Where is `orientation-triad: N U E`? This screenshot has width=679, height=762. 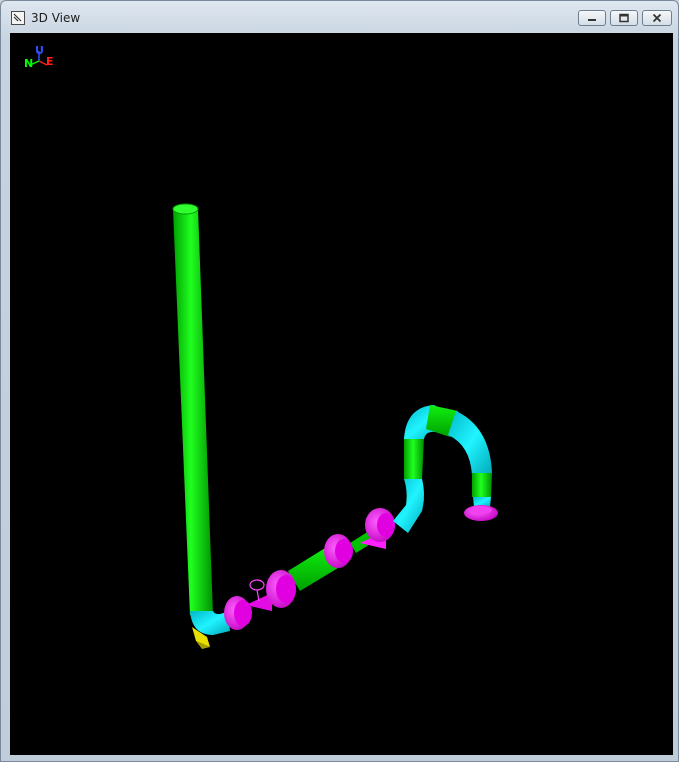
orientation-triad: N U E is located at coordinates (39, 57).